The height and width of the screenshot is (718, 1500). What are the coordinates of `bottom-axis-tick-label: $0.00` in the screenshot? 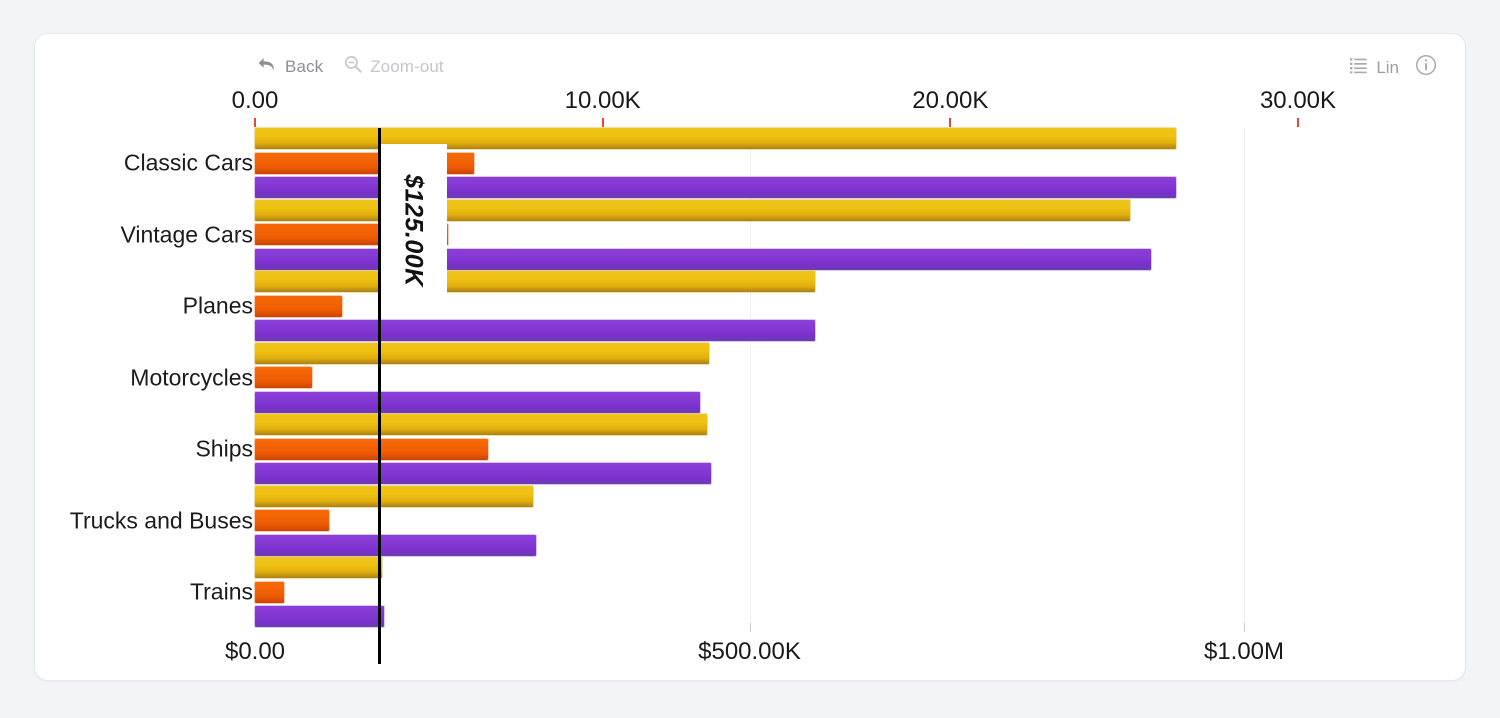 It's located at (255, 651).